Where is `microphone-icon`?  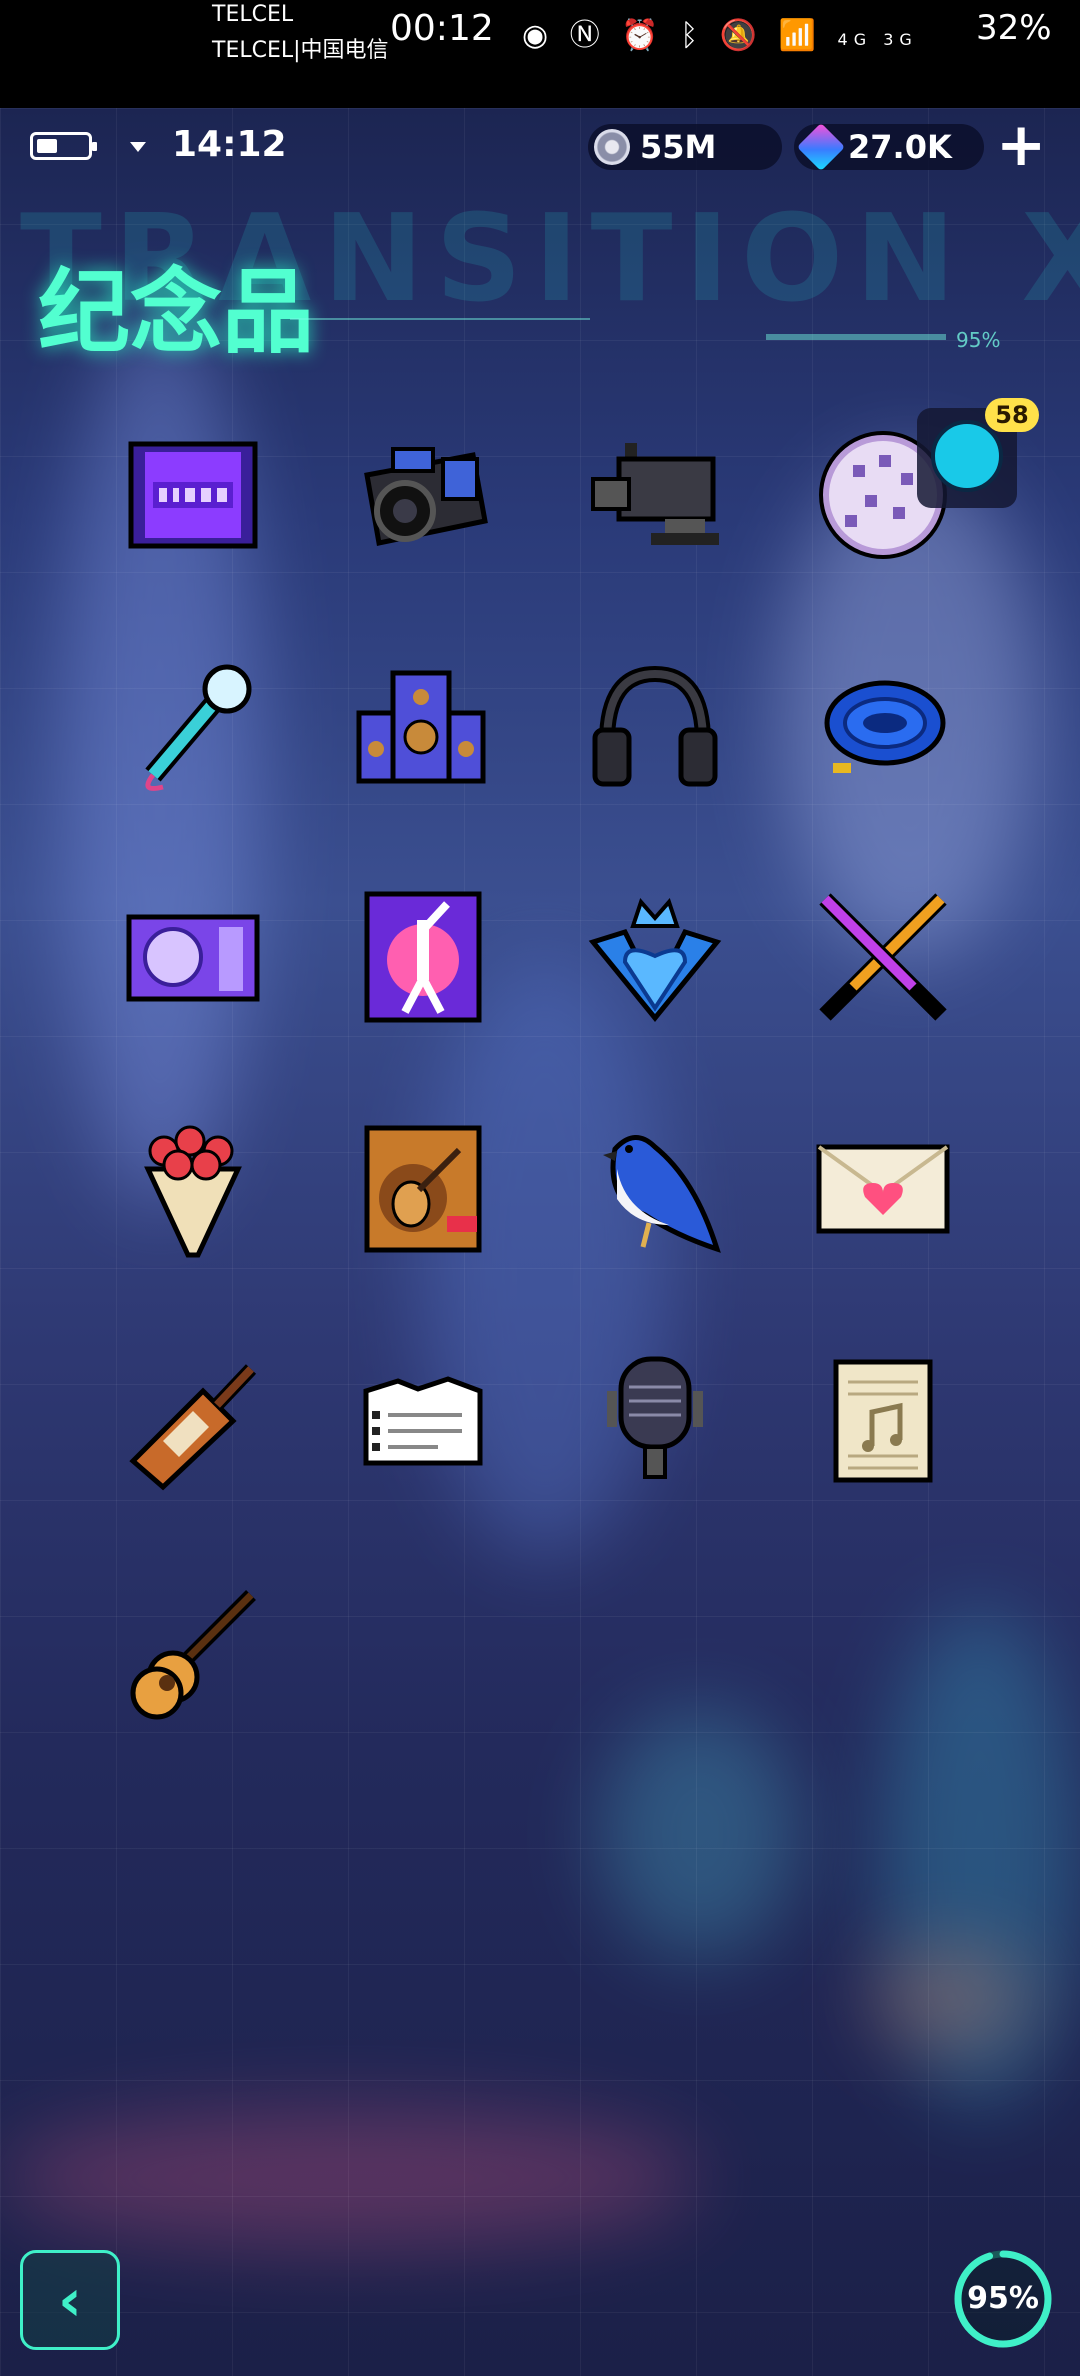 microphone-icon is located at coordinates (198, 727).